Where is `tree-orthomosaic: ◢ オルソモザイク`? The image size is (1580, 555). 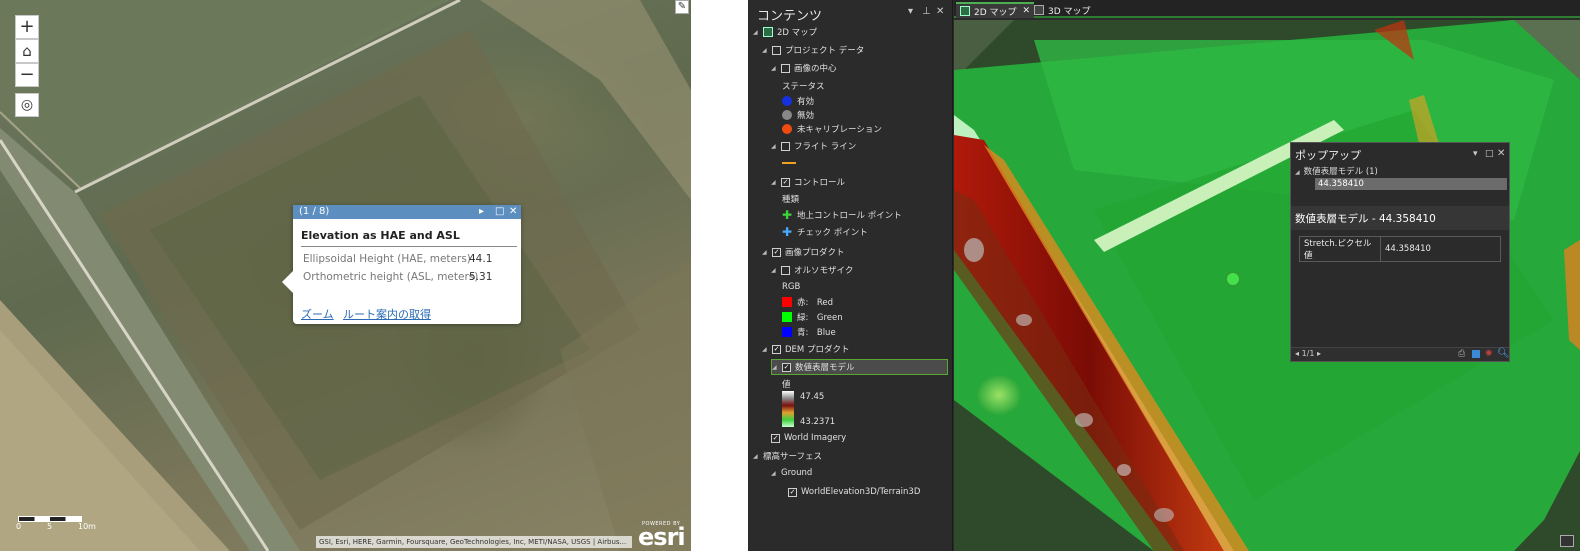
tree-orthomosaic: ◢ オルソモザイク is located at coordinates (812, 270).